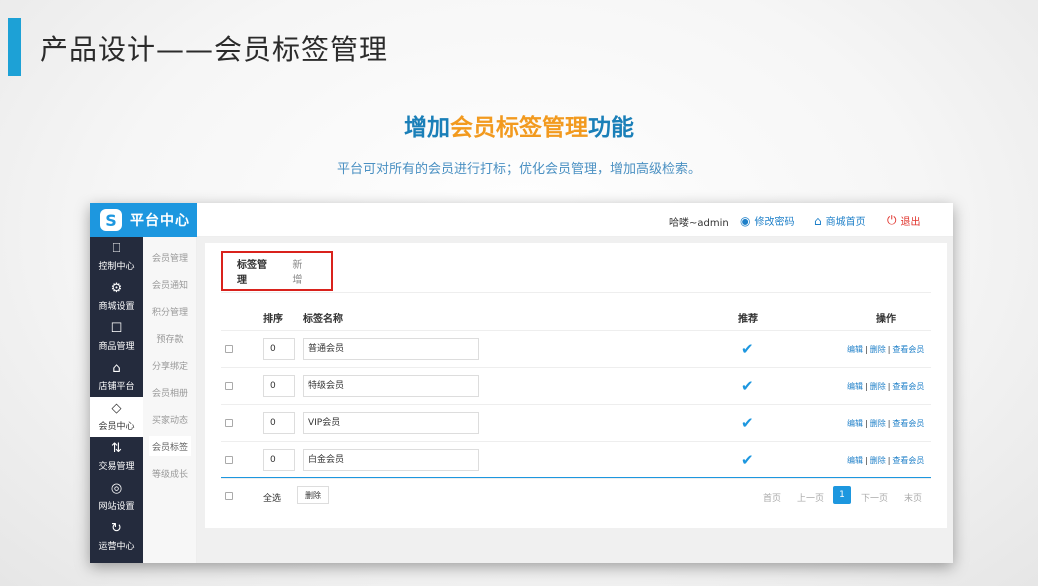  Describe the element at coordinates (116, 337) in the screenshot. I see `sidebar-item-products: ☐ 商品管理` at that location.